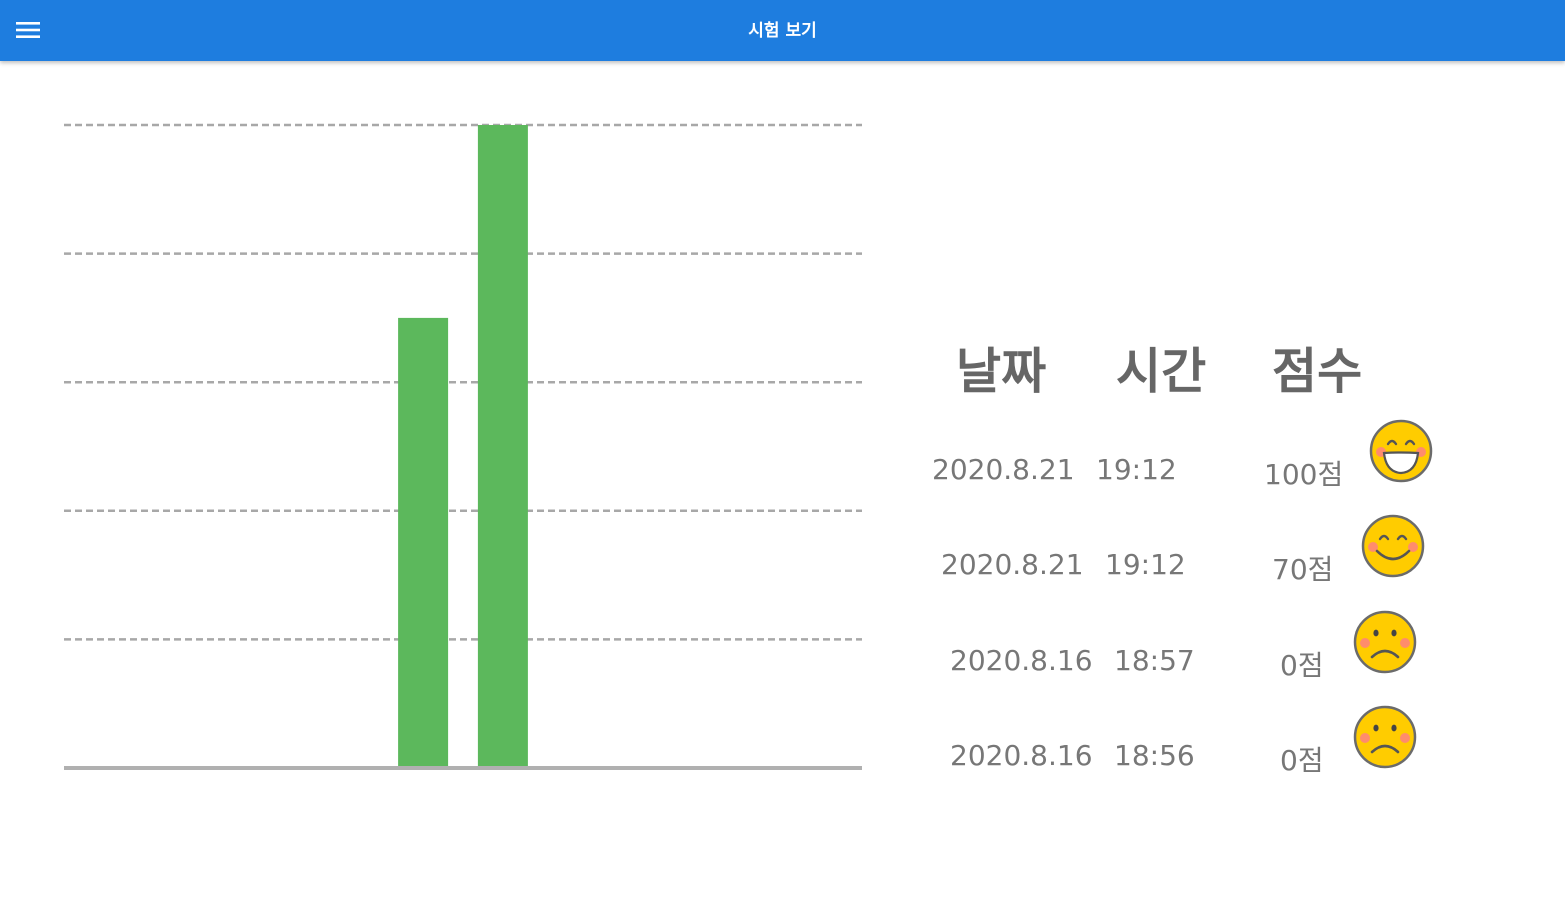 The image size is (1565, 908). What do you see at coordinates (1303, 569) in the screenshot?
I see `row-score: 70점` at bounding box center [1303, 569].